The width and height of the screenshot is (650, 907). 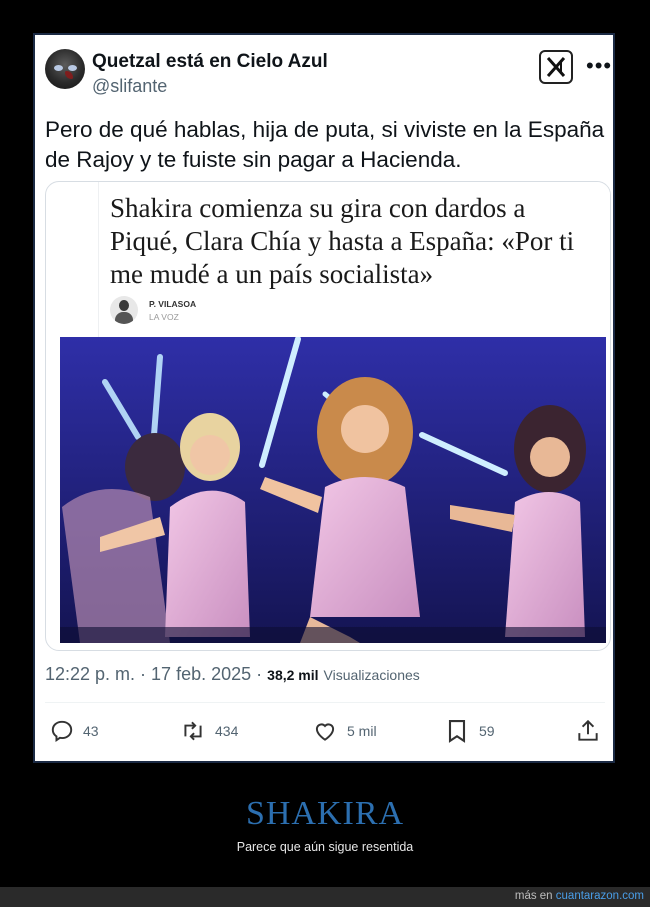 I want to click on avatar-beak, so click(x=69, y=75).